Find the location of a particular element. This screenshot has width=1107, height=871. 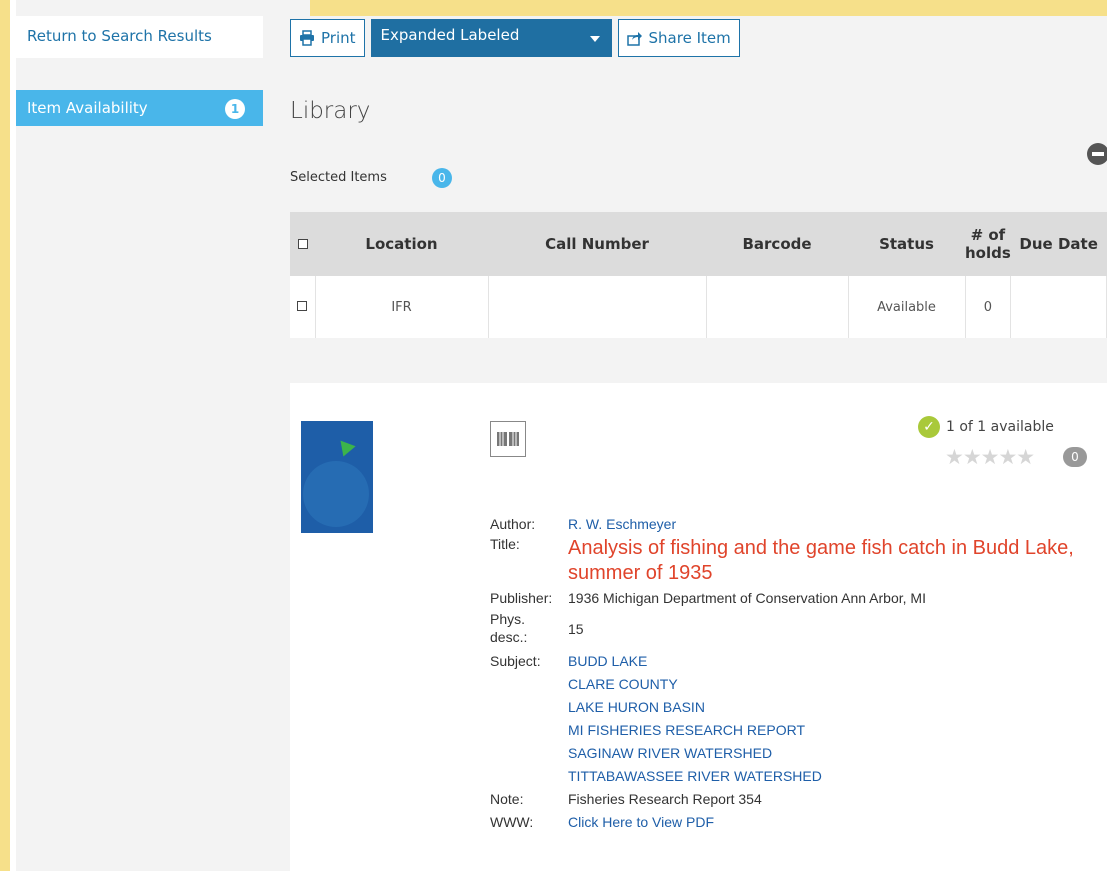

author-link: R. W. Eschmeyer is located at coordinates (834, 524).